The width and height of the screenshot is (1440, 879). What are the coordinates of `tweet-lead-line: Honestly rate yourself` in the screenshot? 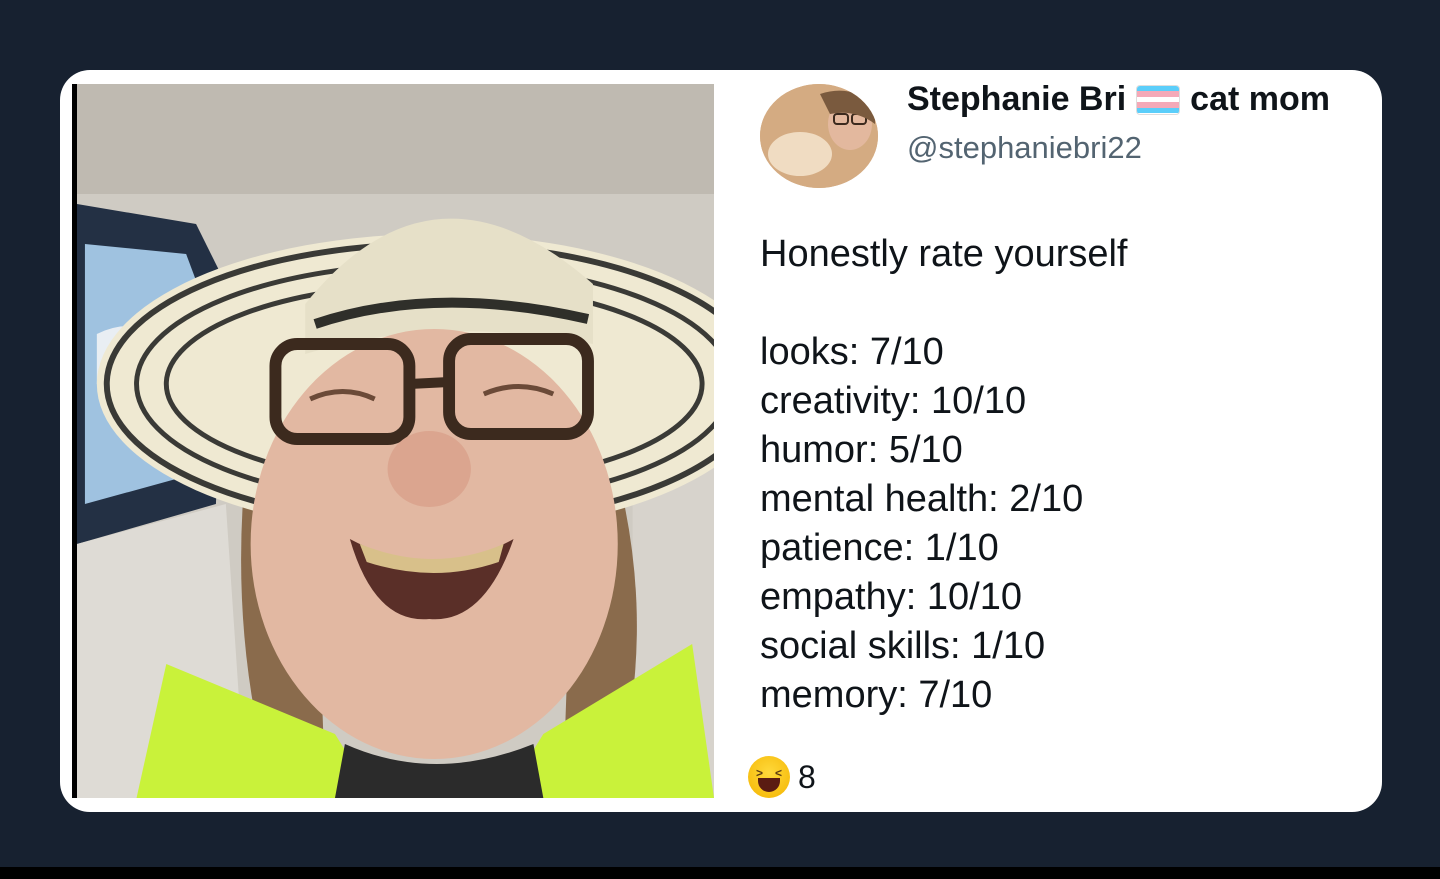 It's located at (944, 254).